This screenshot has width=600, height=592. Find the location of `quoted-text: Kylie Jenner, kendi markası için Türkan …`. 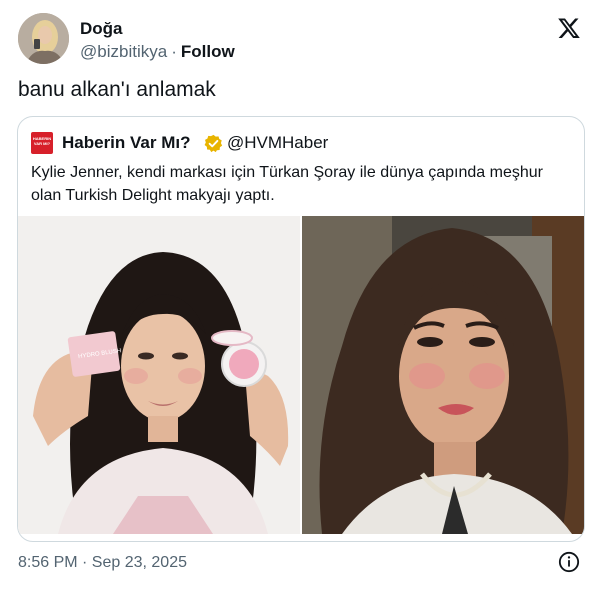

quoted-text: Kylie Jenner, kendi markası için Türkan … is located at coordinates (287, 184).